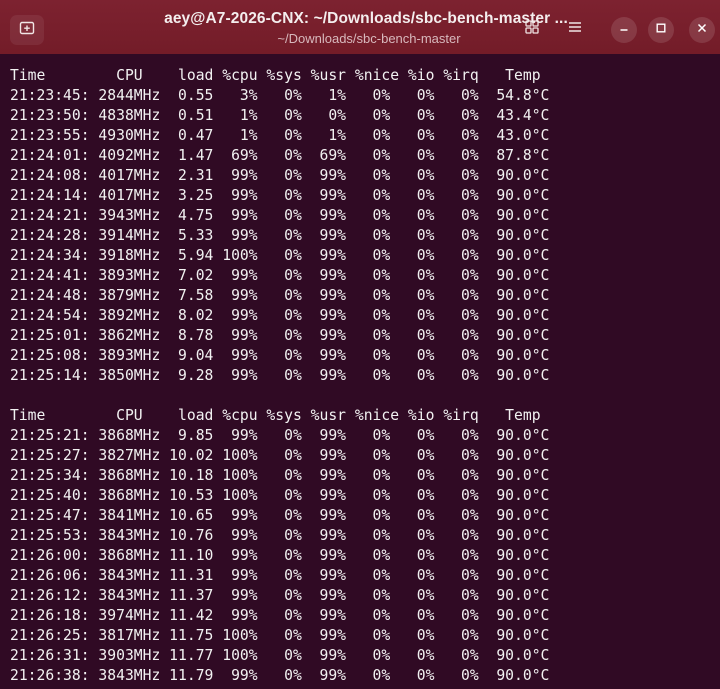 This screenshot has width=720, height=689. I want to click on minimize-button, so click(624, 30).